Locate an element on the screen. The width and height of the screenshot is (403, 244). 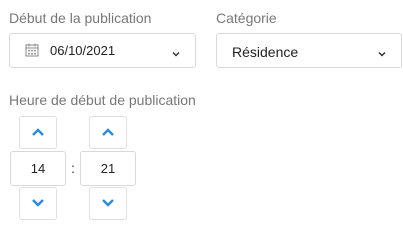
minutes-increment-button is located at coordinates (108, 132).